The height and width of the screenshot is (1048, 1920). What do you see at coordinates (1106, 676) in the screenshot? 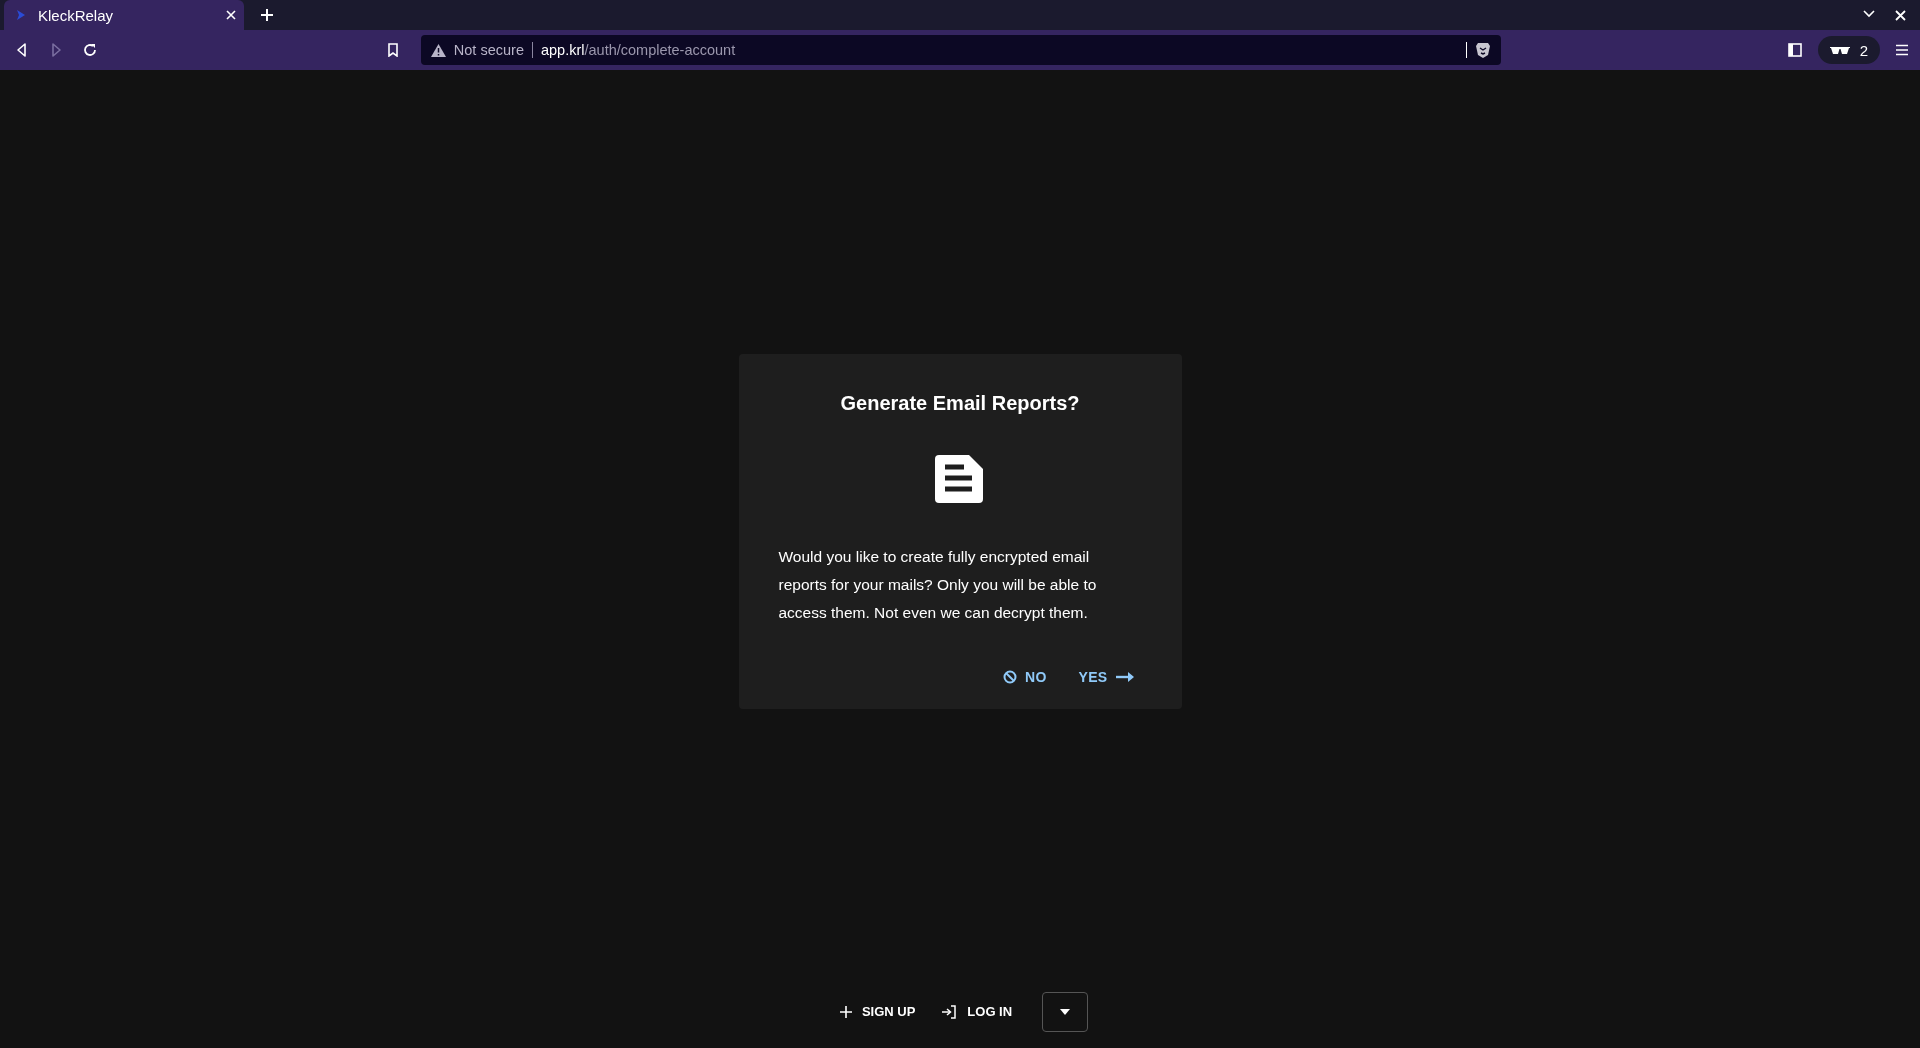
I see `yes-button: YES` at bounding box center [1106, 676].